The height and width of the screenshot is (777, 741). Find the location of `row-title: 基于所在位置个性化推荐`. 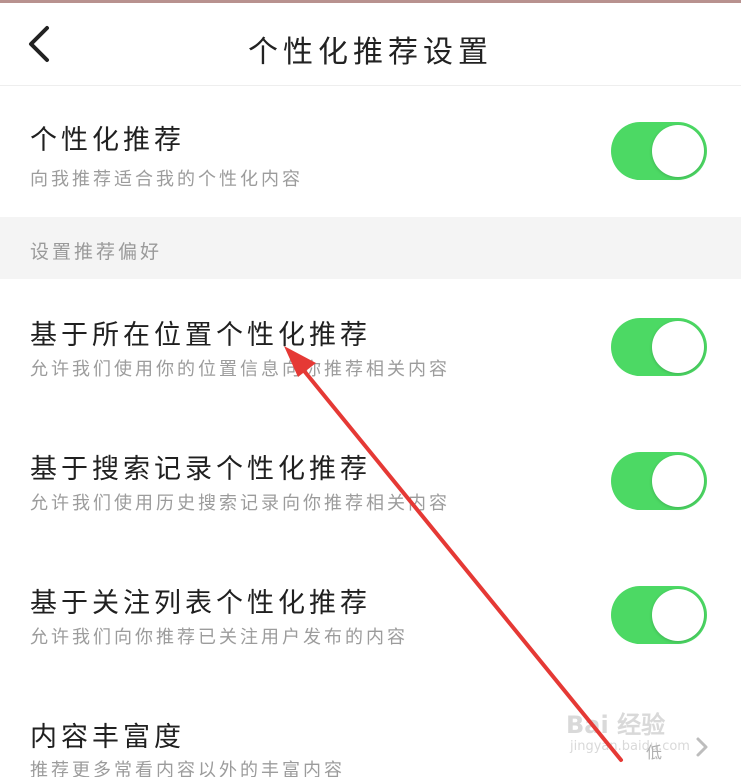

row-title: 基于所在位置个性化推荐 is located at coordinates (200, 335).